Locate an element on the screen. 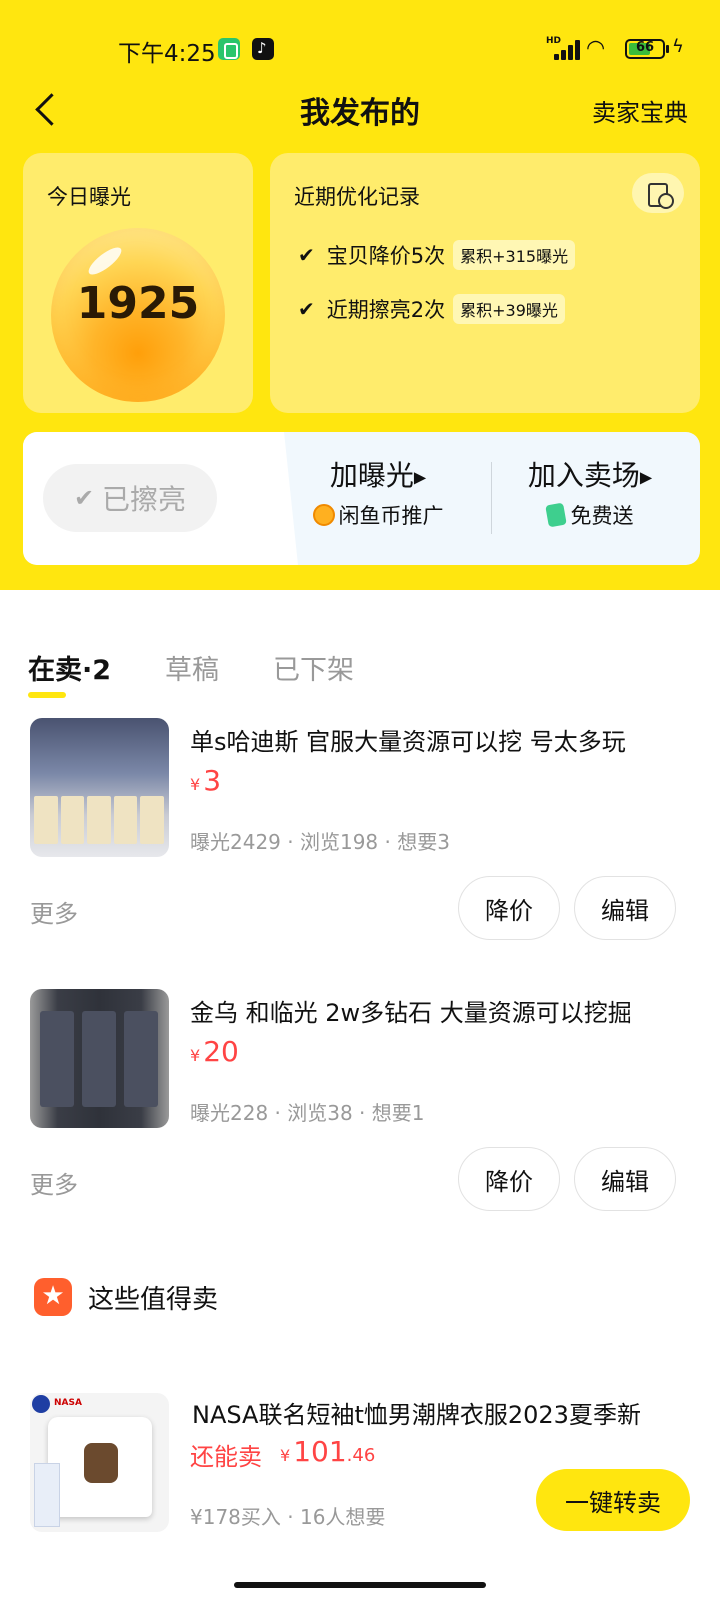 The image size is (720, 1600). exposure-value: 1925 is located at coordinates (138, 303).